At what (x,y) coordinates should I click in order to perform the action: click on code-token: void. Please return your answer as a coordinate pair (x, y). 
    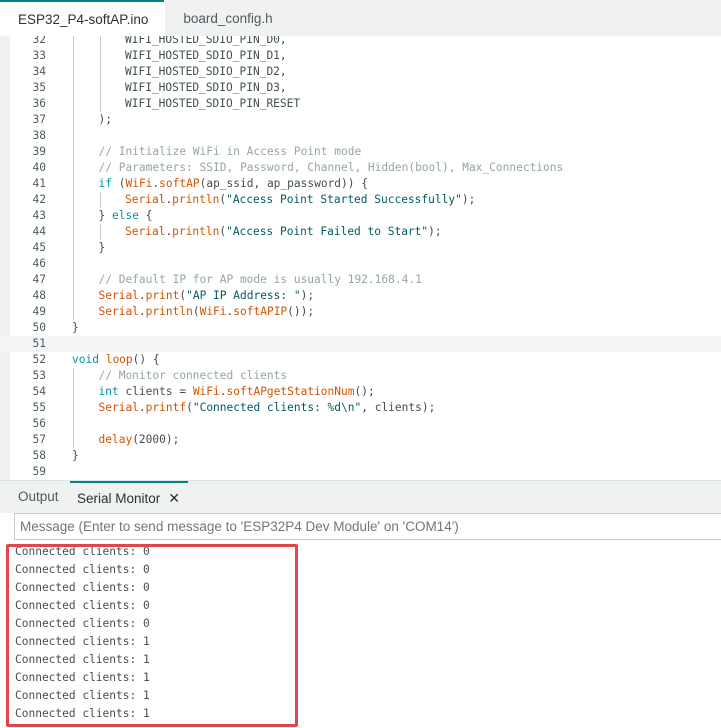
    Looking at the image, I should click on (85, 359).